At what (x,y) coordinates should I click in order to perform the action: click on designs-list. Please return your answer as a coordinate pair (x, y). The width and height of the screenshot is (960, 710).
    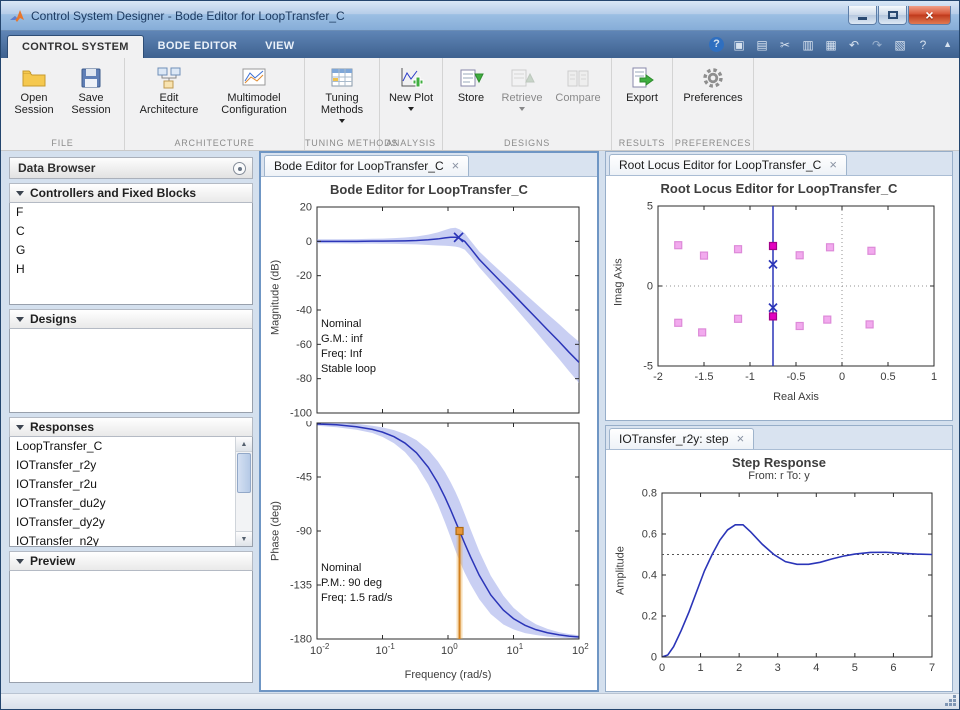
    Looking at the image, I should click on (131, 371).